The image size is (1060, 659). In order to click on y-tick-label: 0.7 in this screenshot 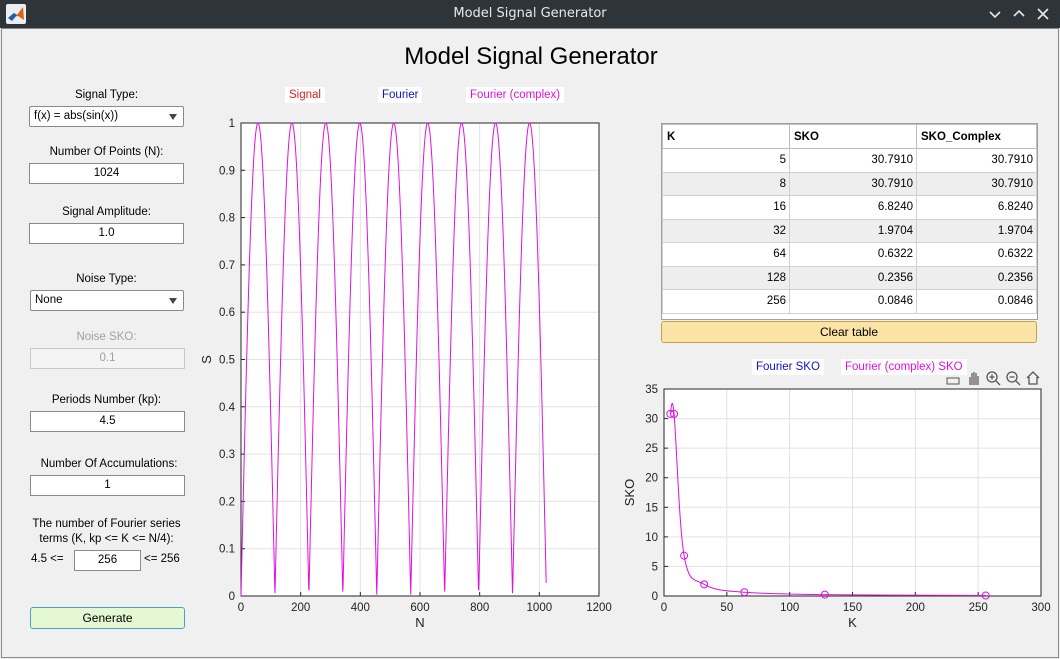, I will do `click(227, 266)`.